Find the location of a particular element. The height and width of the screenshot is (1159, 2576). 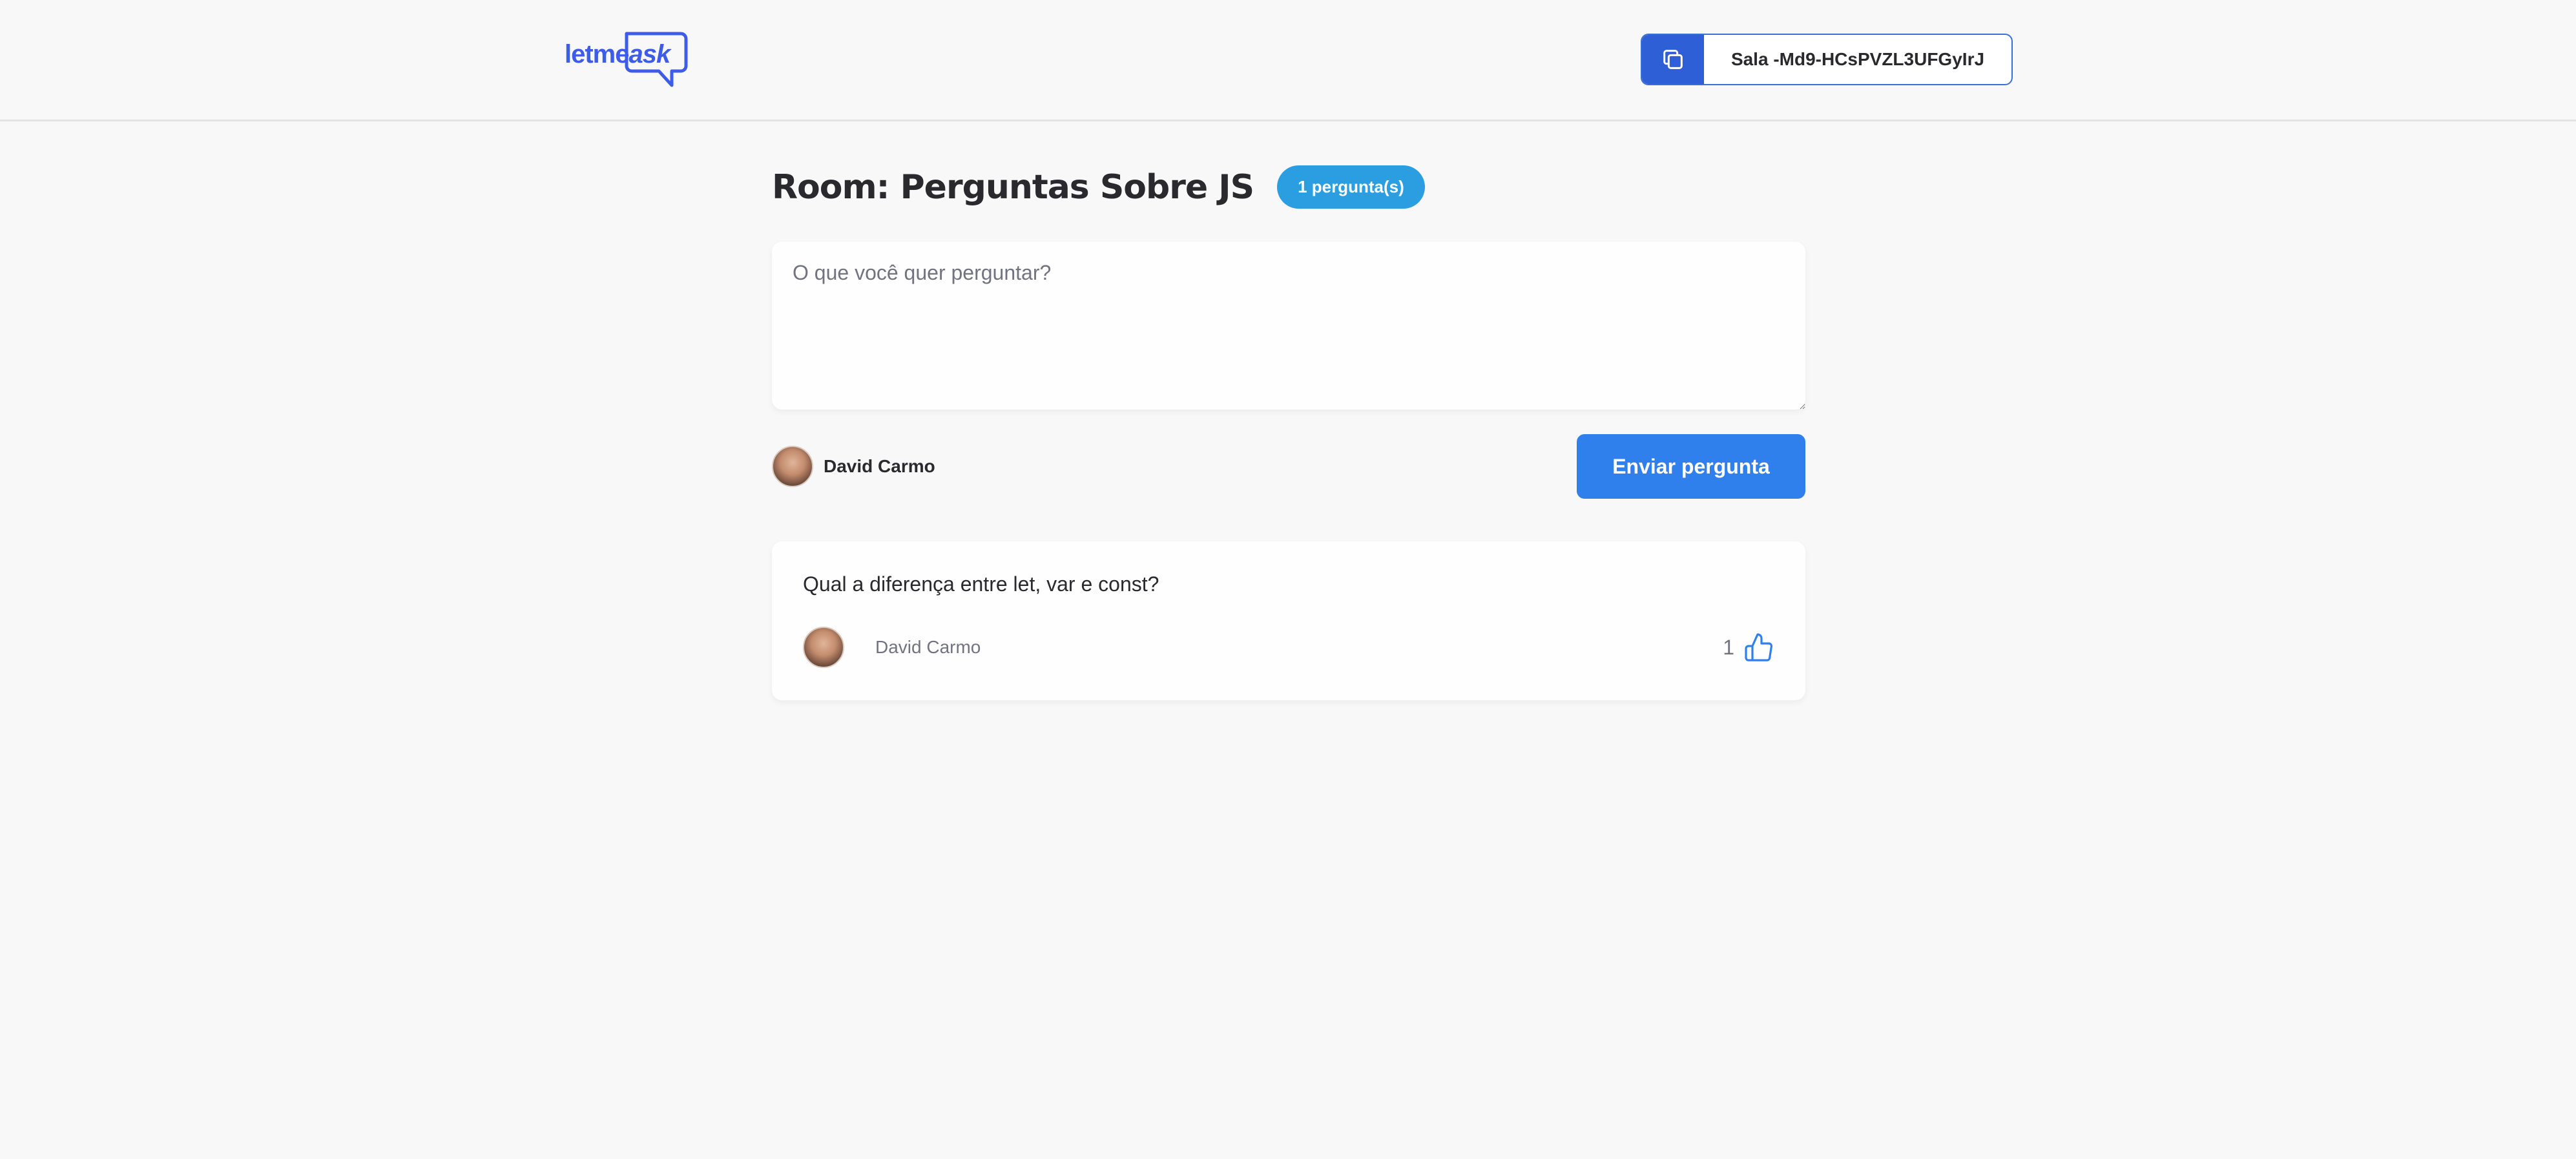

thumbs-up-icon is located at coordinates (1759, 647).